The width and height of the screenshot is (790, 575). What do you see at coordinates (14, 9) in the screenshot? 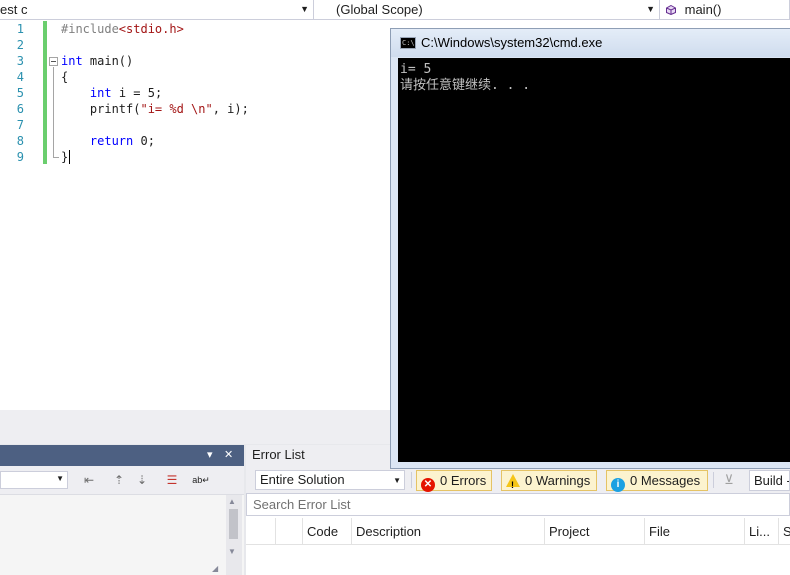
I see `project-dropdown-value: est c` at bounding box center [14, 9].